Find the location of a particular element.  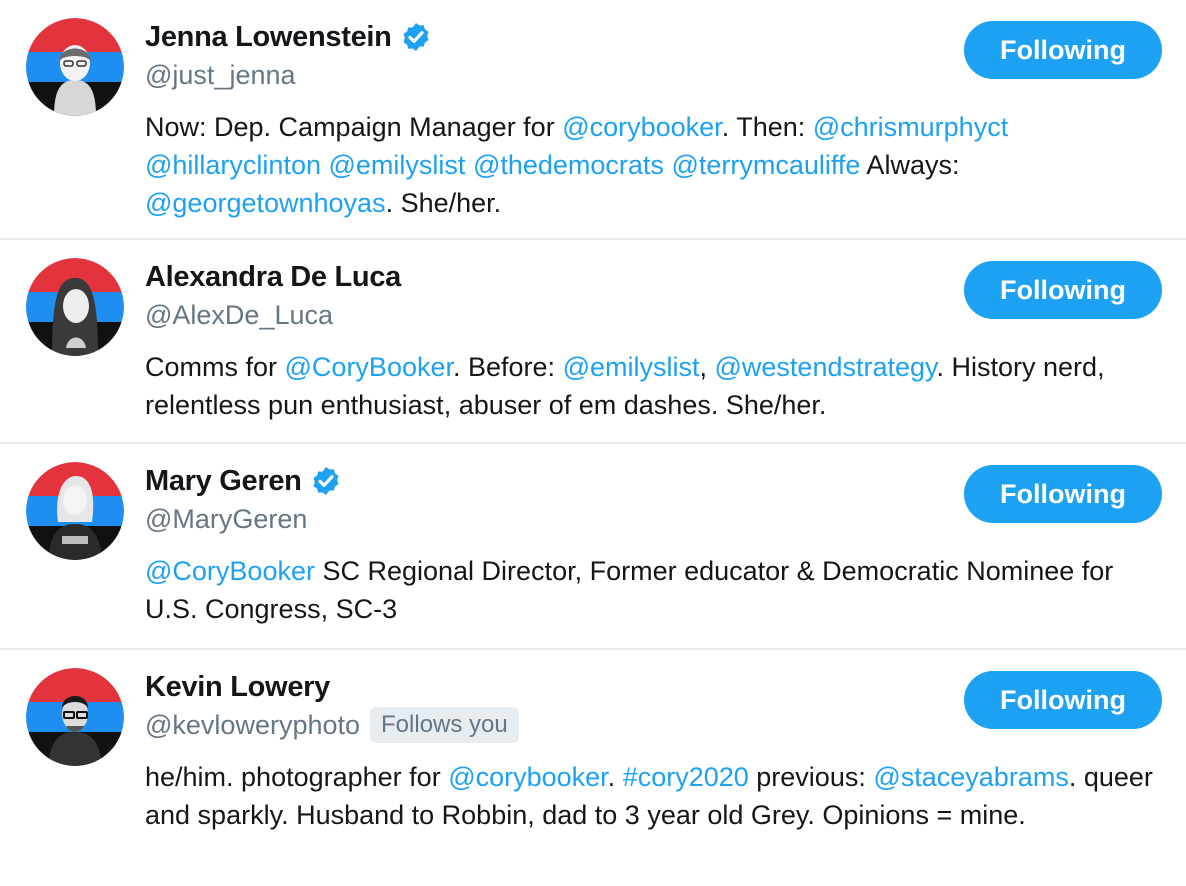

mention-link: @hillaryclinton is located at coordinates (233, 165).